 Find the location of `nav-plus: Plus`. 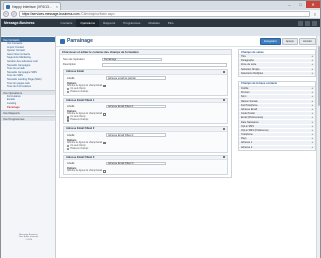

nav-plus: Plus is located at coordinates (171, 23).